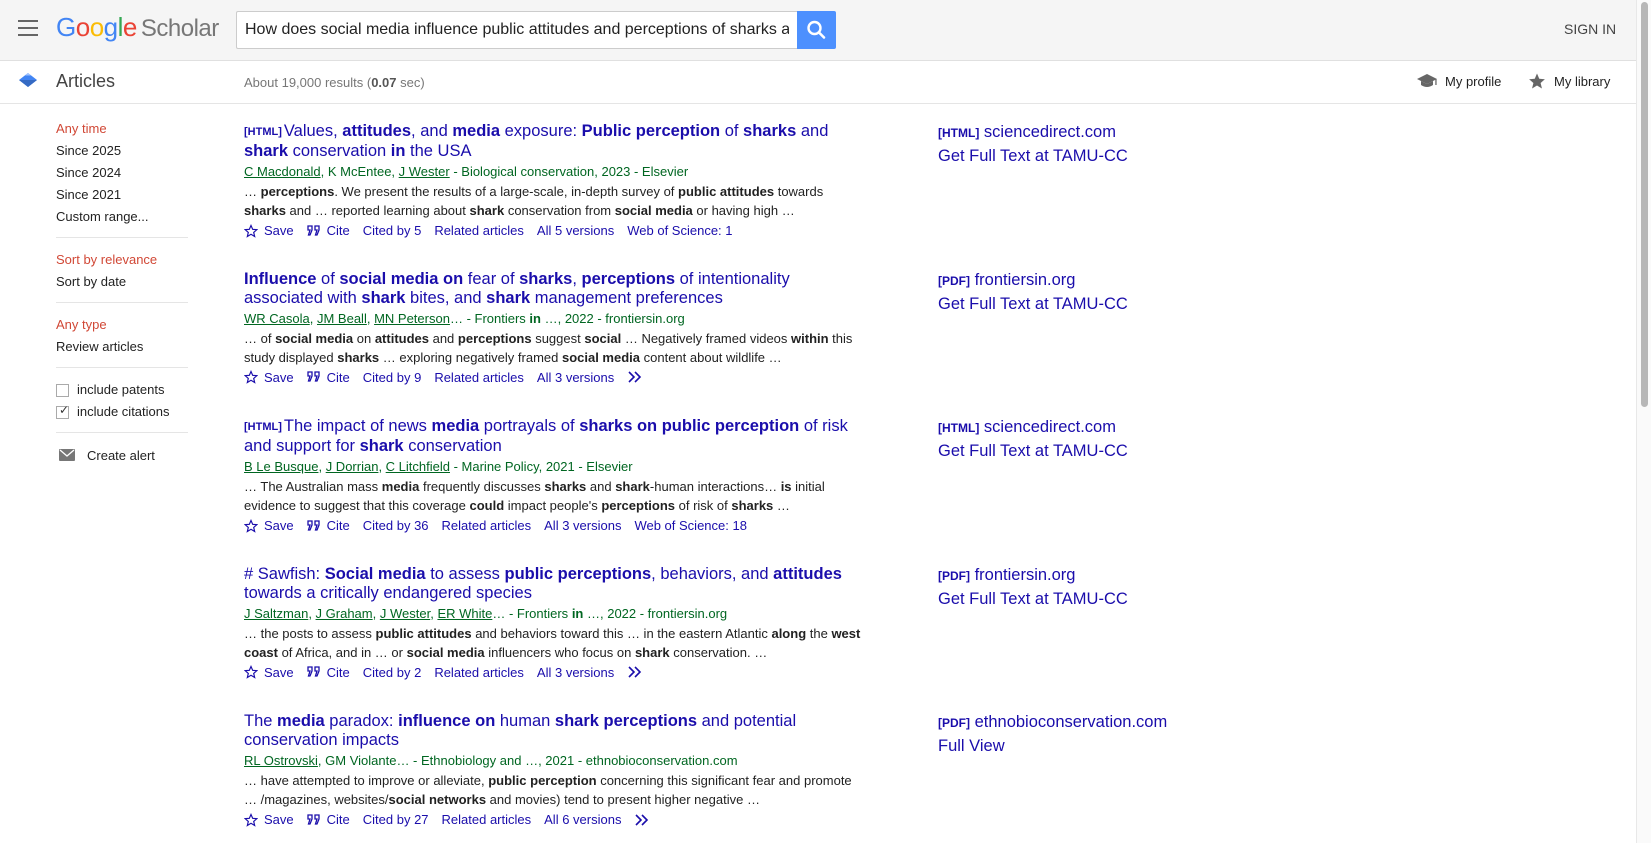 This screenshot has width=1651, height=860. What do you see at coordinates (1459, 81) in the screenshot?
I see `my-profile-link: My profile` at bounding box center [1459, 81].